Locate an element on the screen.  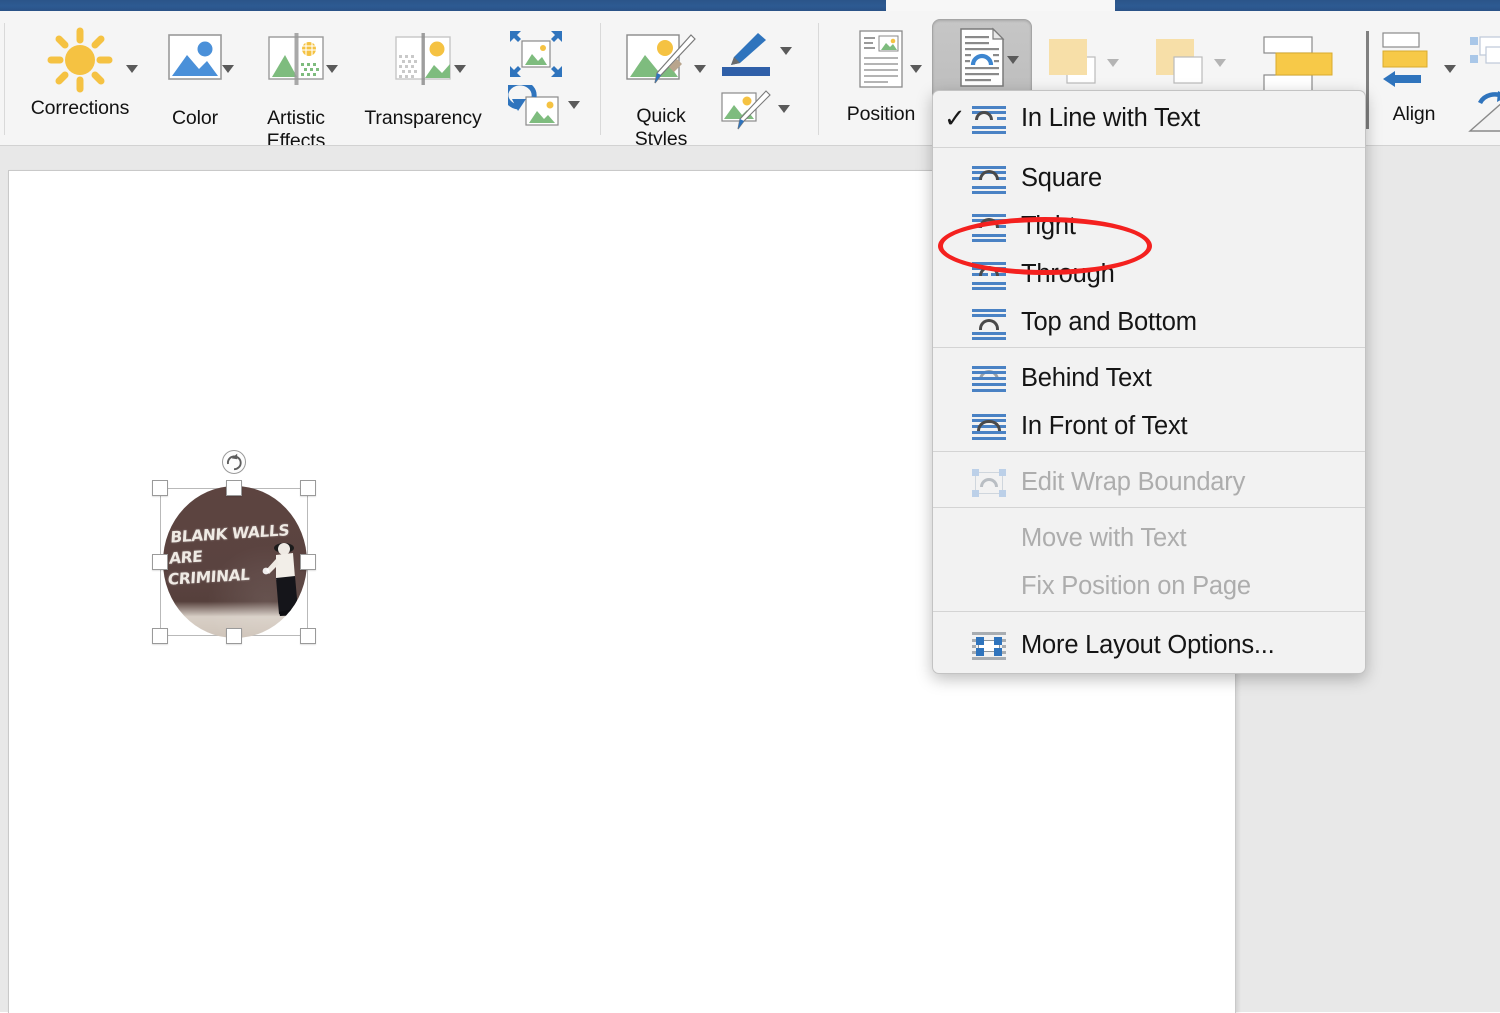
selected-picture: BLANK WALLS ARE CRIMINAL is located at coordinates (234, 547).